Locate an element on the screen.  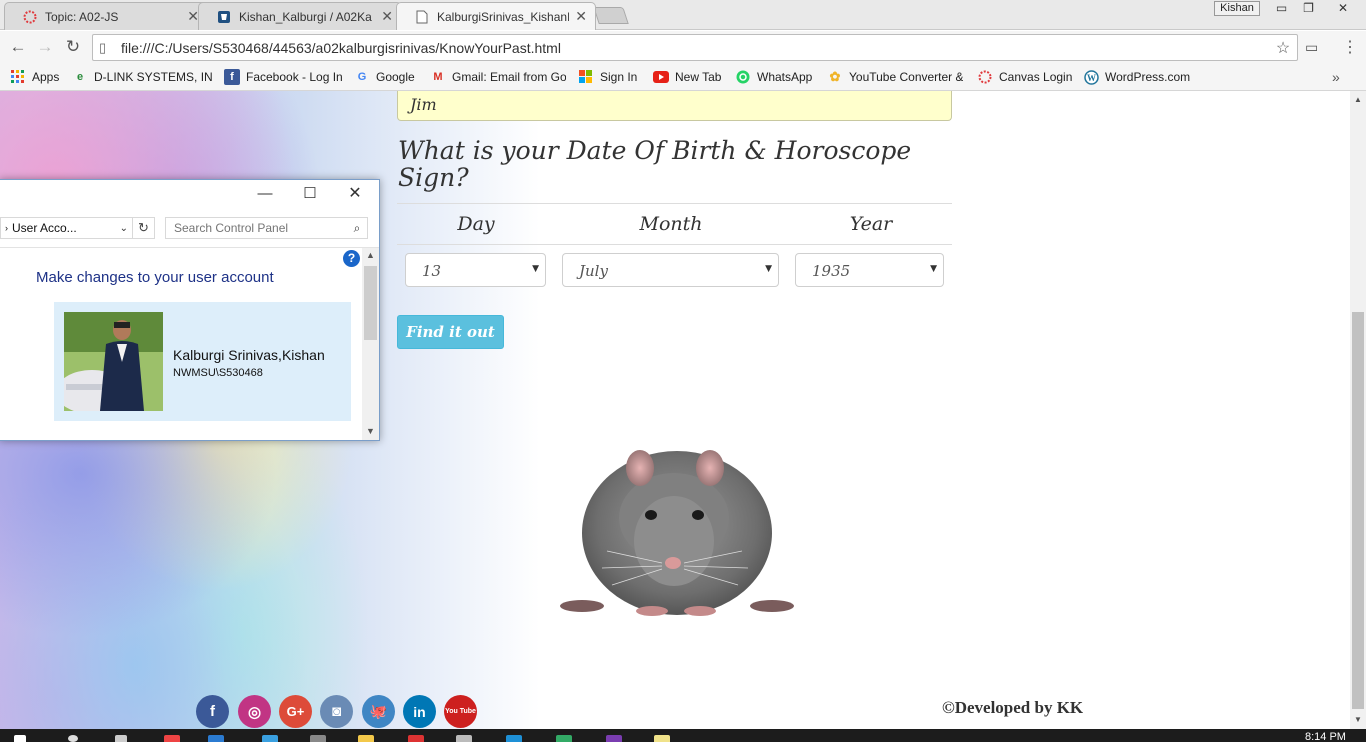
page-title: Make changes to your user account is located at coordinates (155, 277).